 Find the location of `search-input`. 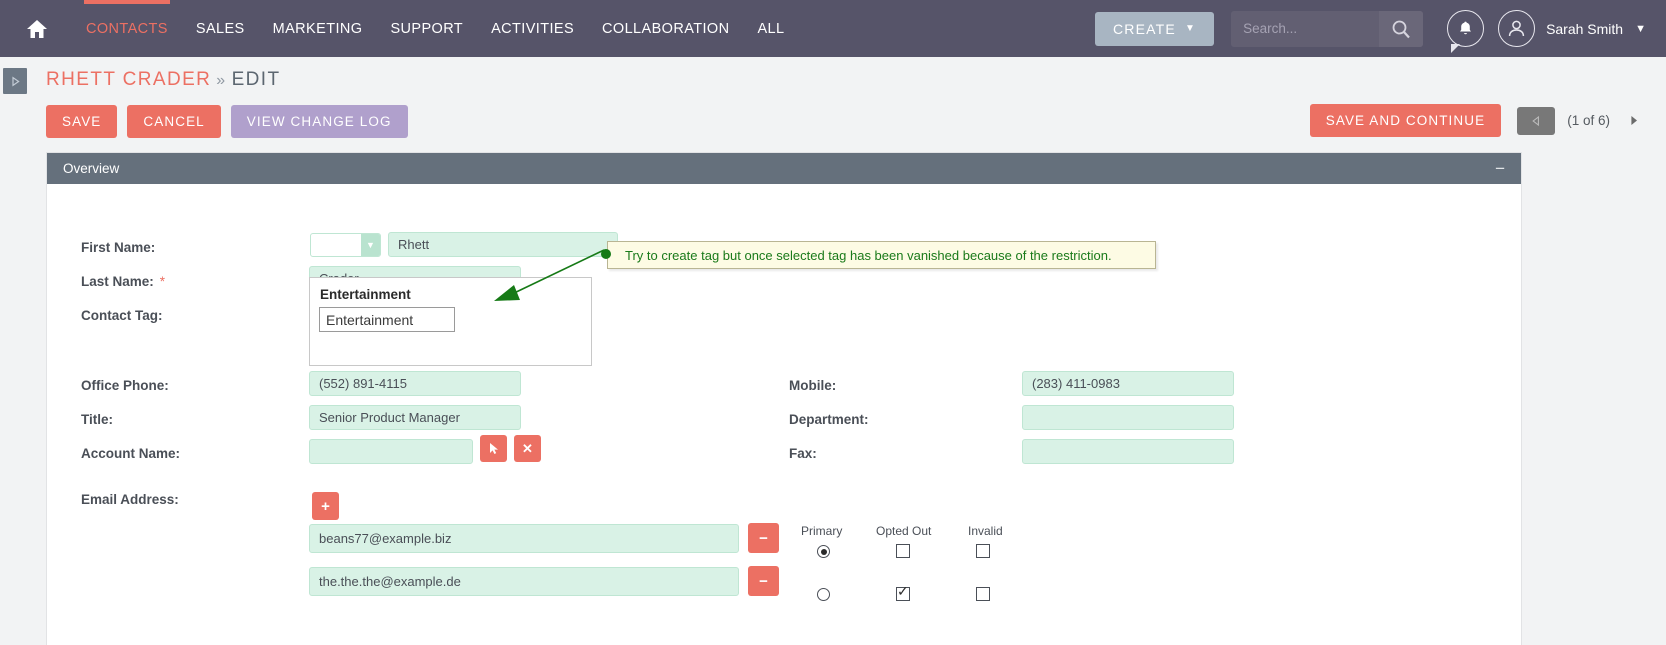

search-input is located at coordinates (1315, 28).